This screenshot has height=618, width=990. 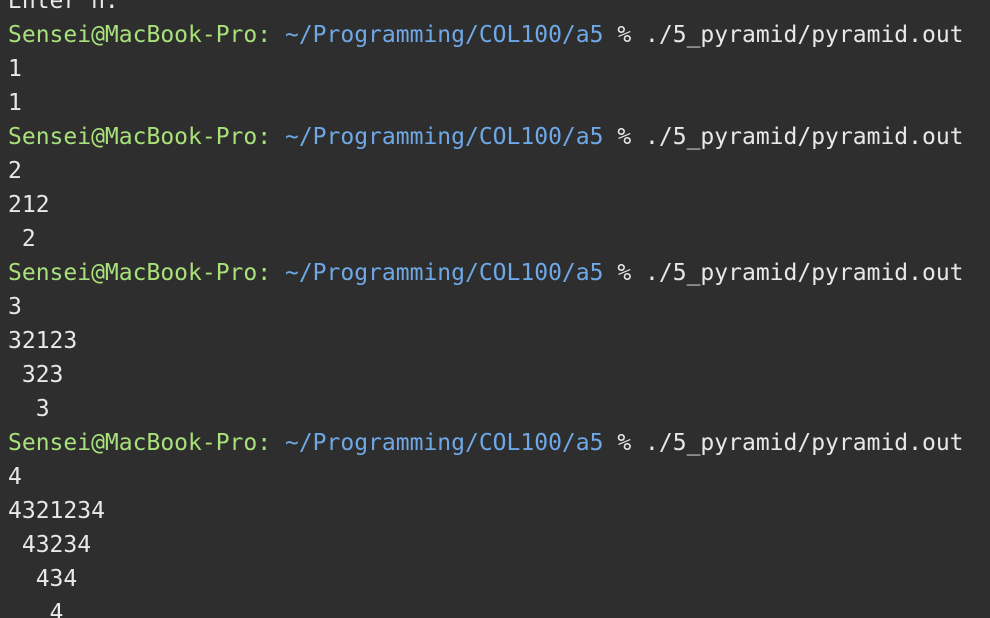 I want to click on output-text: 32123, so click(x=43, y=341).